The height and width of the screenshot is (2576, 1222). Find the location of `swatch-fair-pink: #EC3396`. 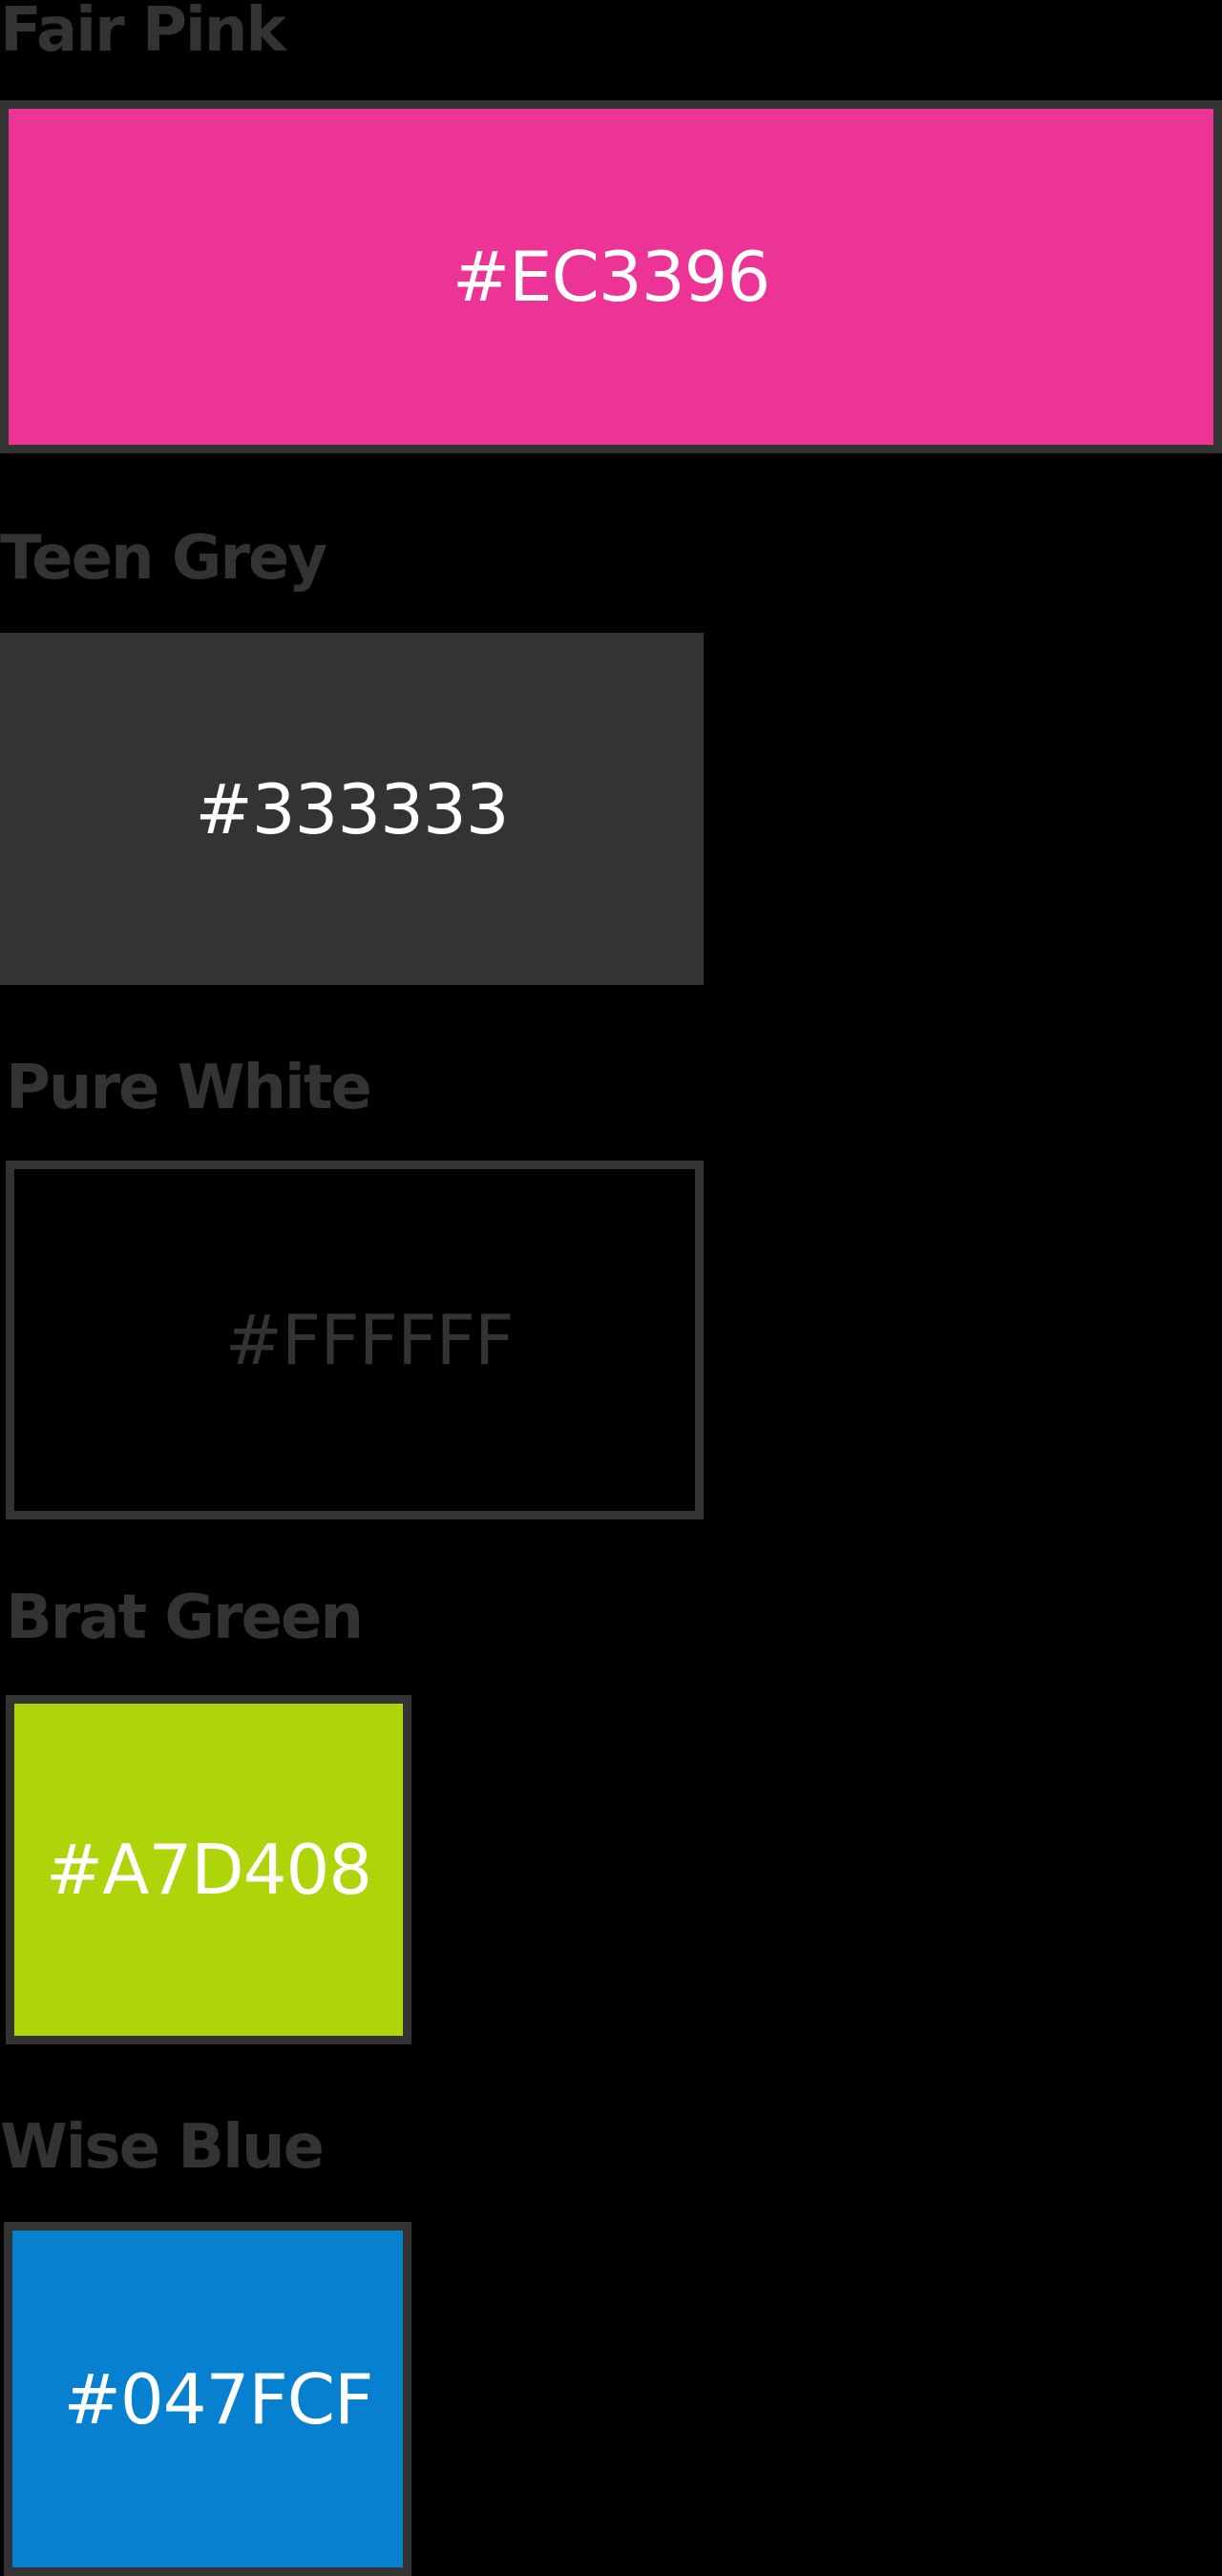

swatch-fair-pink: #EC3396 is located at coordinates (611, 276).